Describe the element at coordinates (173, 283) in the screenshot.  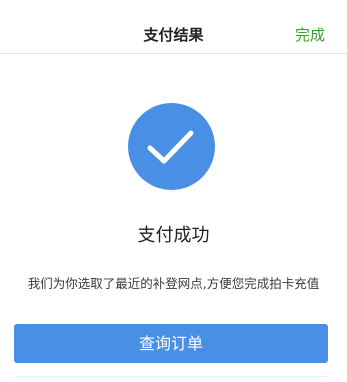
I see `result-description: 我们为你选取了最近的补登网点,方便您完成拍卡充值` at that location.